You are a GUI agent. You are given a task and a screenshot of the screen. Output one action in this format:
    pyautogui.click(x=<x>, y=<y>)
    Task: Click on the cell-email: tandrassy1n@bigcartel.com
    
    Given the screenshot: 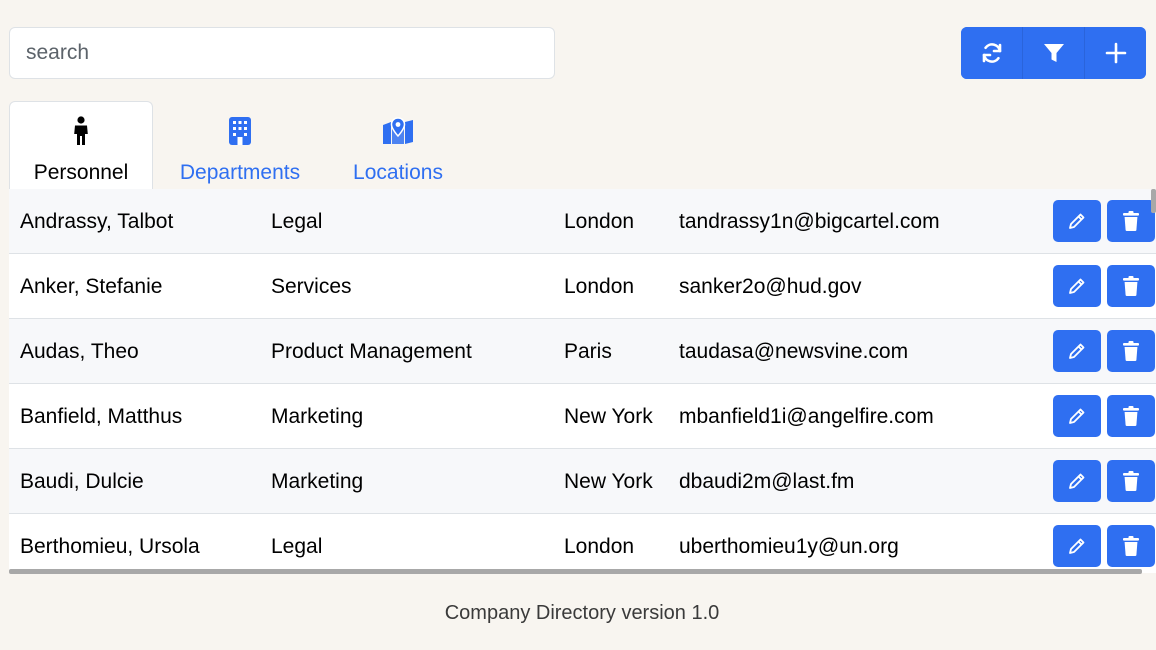 What is the action you would take?
    pyautogui.click(x=809, y=221)
    